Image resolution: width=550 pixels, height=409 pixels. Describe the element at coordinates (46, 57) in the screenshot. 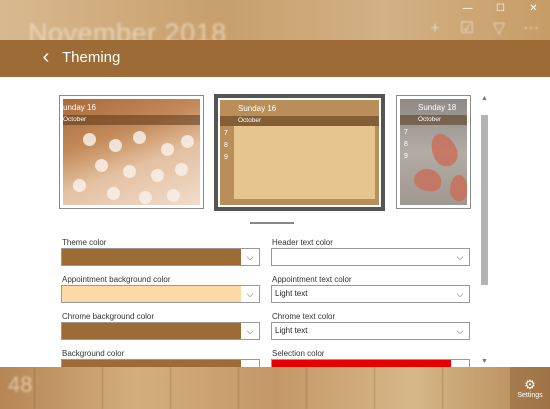

I see `back-button: ‹` at that location.